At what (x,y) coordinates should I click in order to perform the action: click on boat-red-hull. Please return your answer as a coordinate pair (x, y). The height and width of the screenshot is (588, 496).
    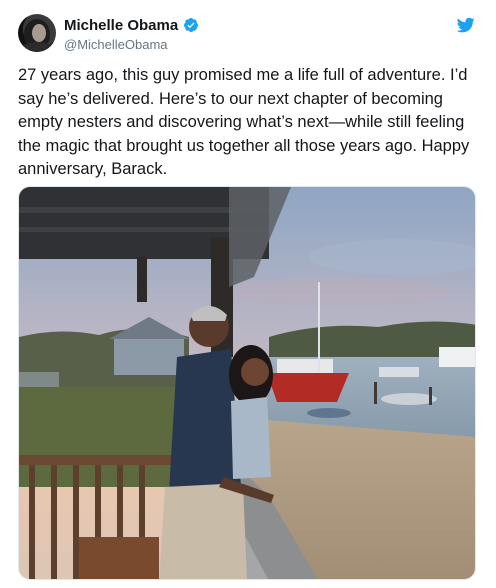
    Looking at the image, I should click on (308, 387).